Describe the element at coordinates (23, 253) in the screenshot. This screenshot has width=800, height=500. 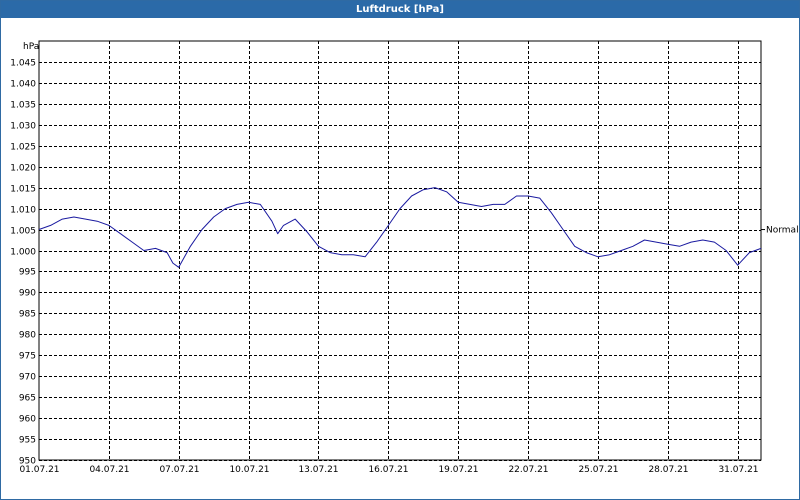
I see `y-tick-label: 1.000` at that location.